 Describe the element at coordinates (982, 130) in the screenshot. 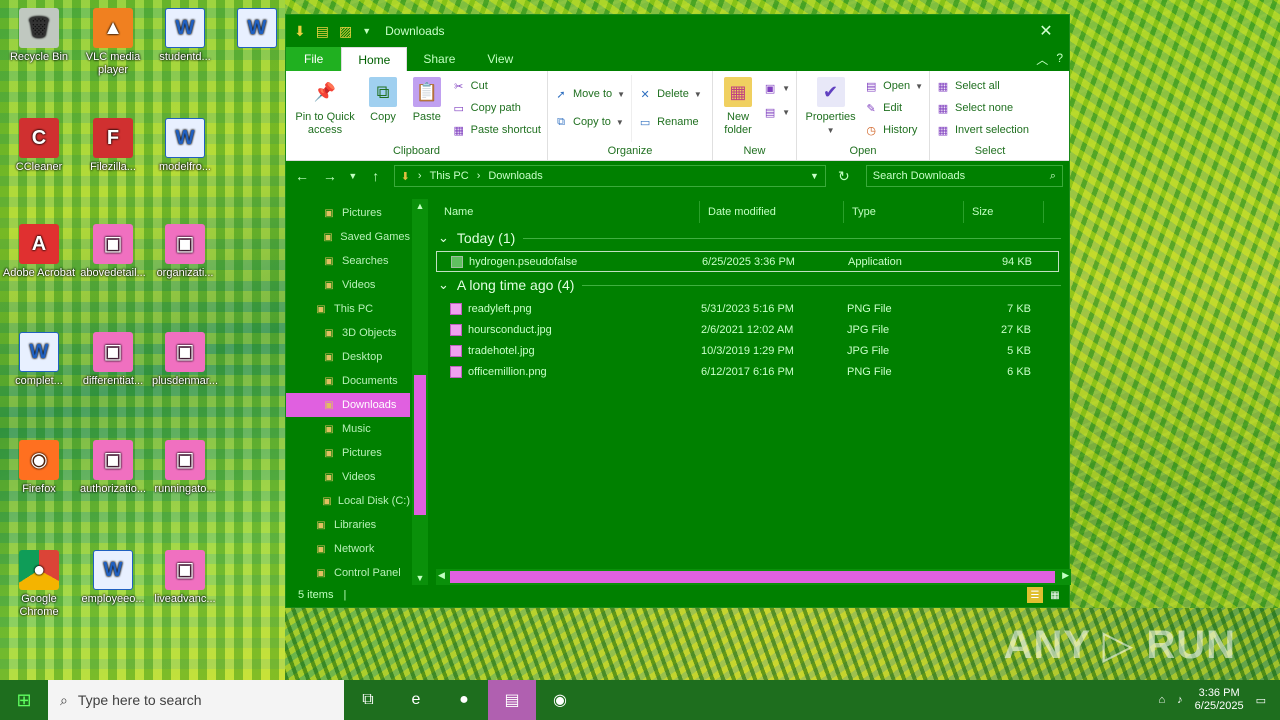

I see `invert-selection-button: ▦ Invert selection` at that location.